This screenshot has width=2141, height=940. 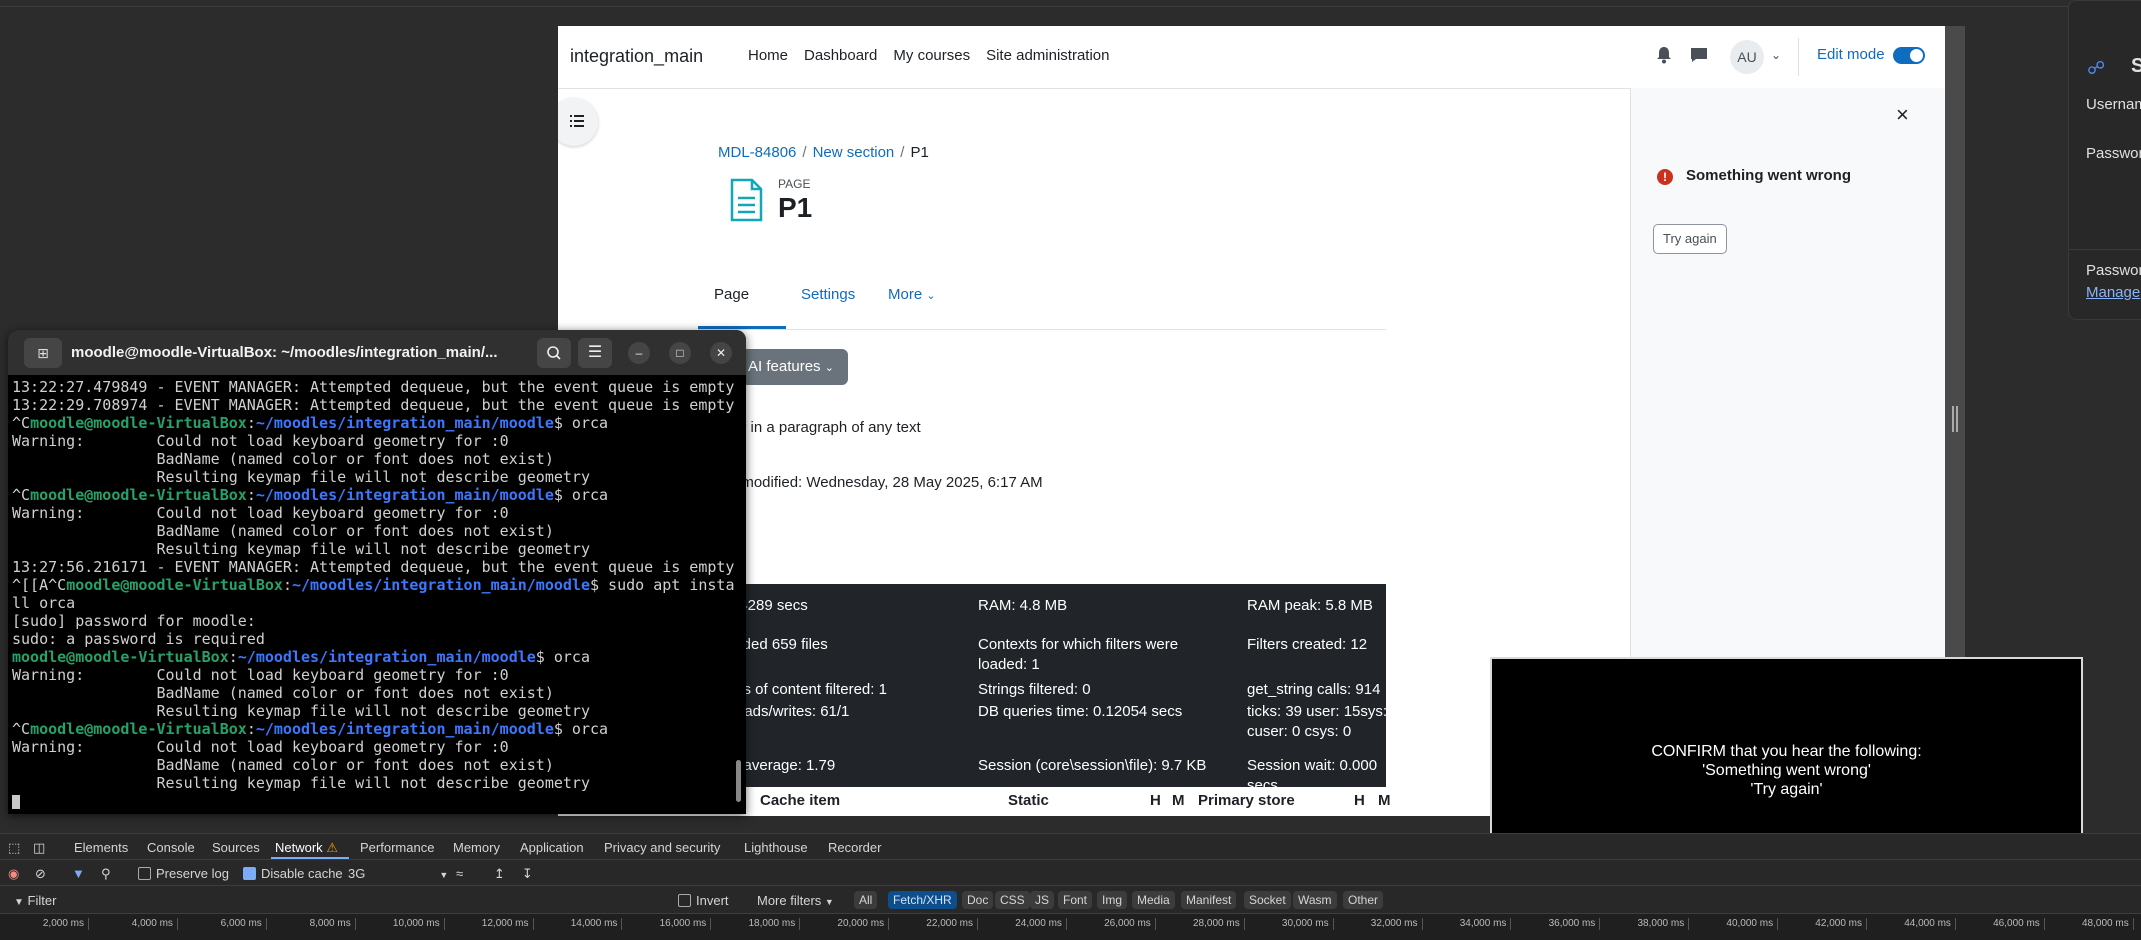 What do you see at coordinates (39, 848) in the screenshot?
I see `device-toolbar-icon: ◫` at bounding box center [39, 848].